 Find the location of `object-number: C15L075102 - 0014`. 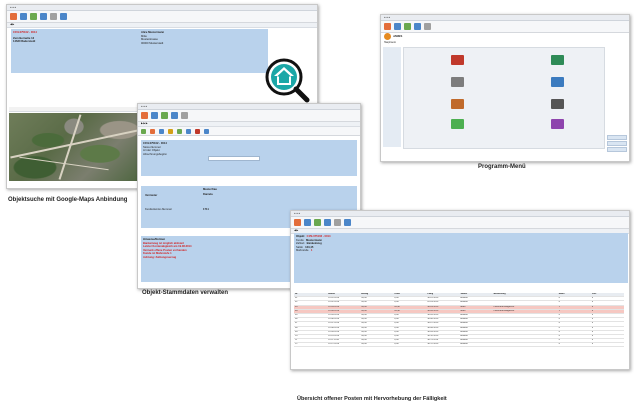

object-number: C15L075102 - 0014 is located at coordinates (25, 32).